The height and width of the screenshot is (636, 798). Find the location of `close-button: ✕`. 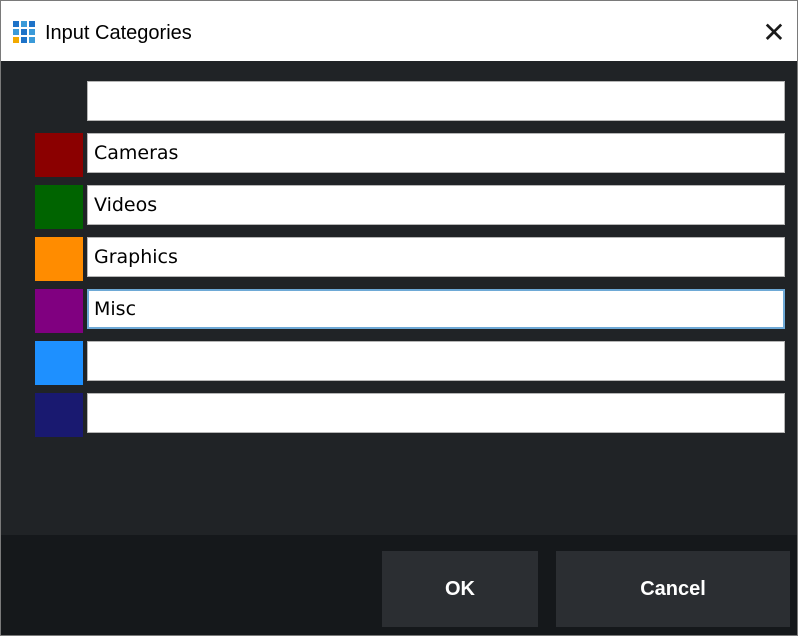

close-button: ✕ is located at coordinates (774, 32).